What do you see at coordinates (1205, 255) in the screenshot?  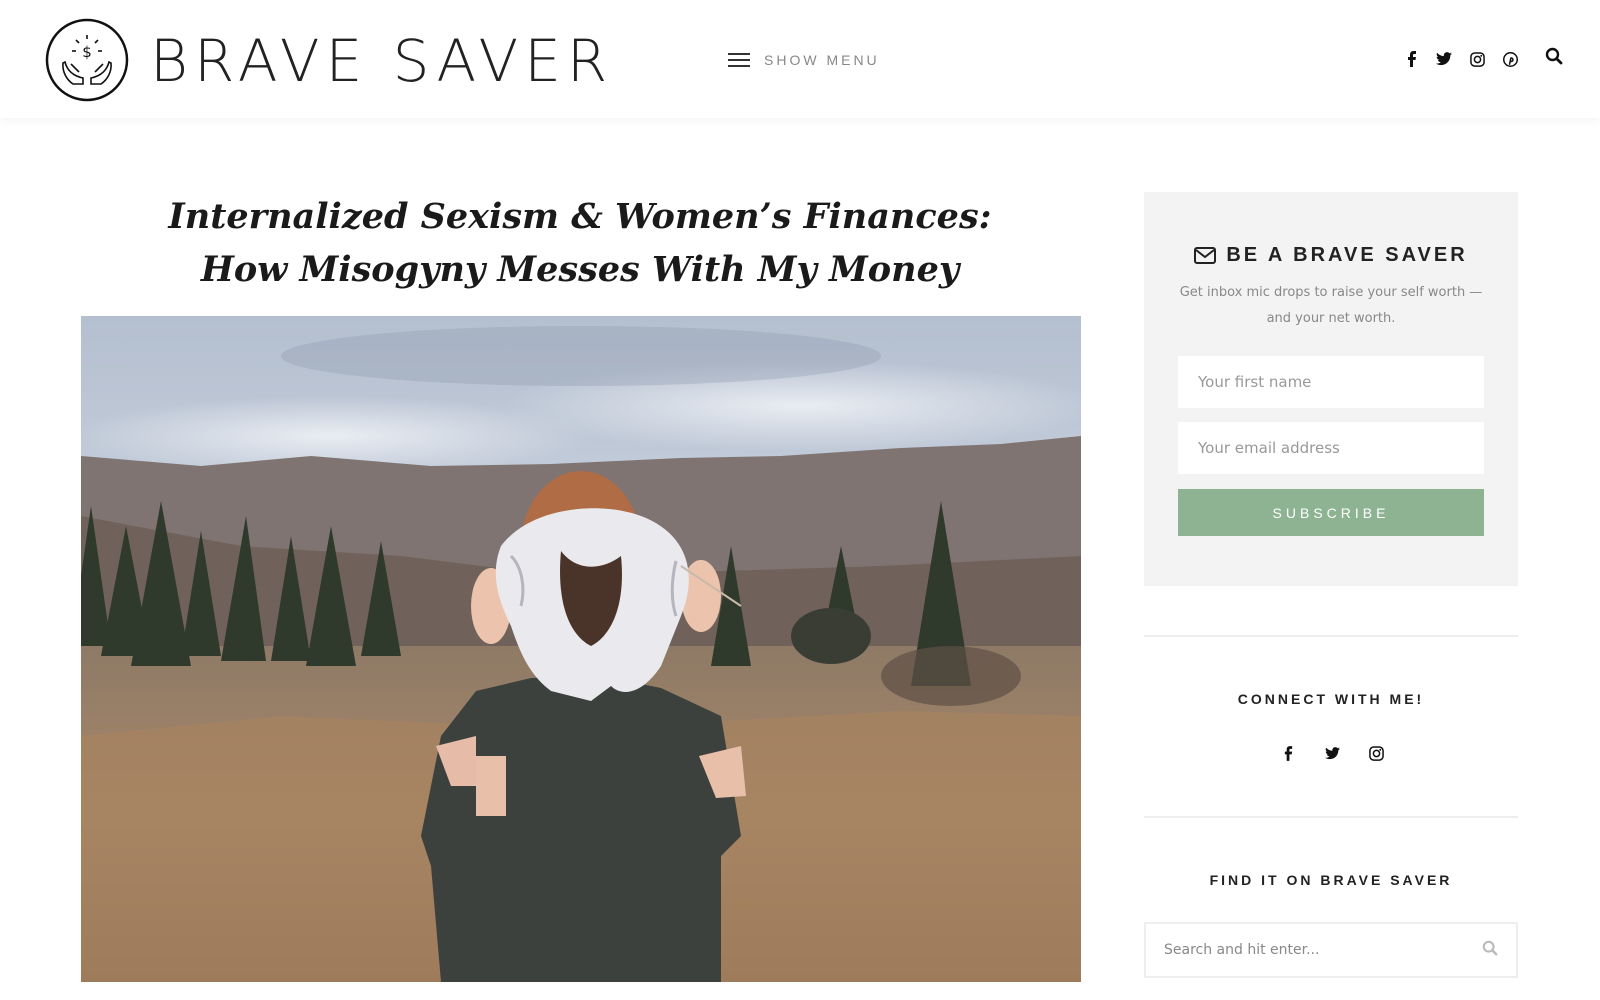 I see `envelope-icon` at bounding box center [1205, 255].